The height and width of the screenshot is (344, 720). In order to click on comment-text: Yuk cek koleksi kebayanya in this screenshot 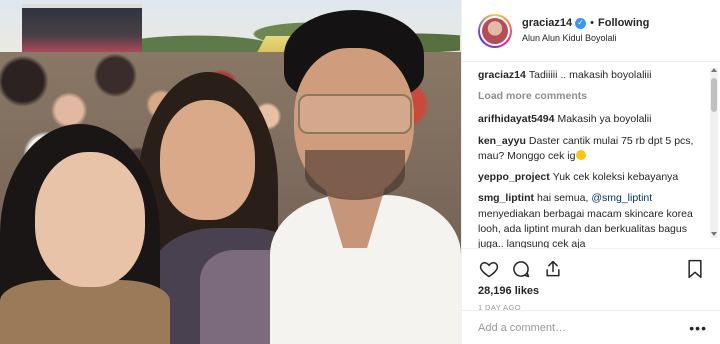, I will do `click(615, 177)`.